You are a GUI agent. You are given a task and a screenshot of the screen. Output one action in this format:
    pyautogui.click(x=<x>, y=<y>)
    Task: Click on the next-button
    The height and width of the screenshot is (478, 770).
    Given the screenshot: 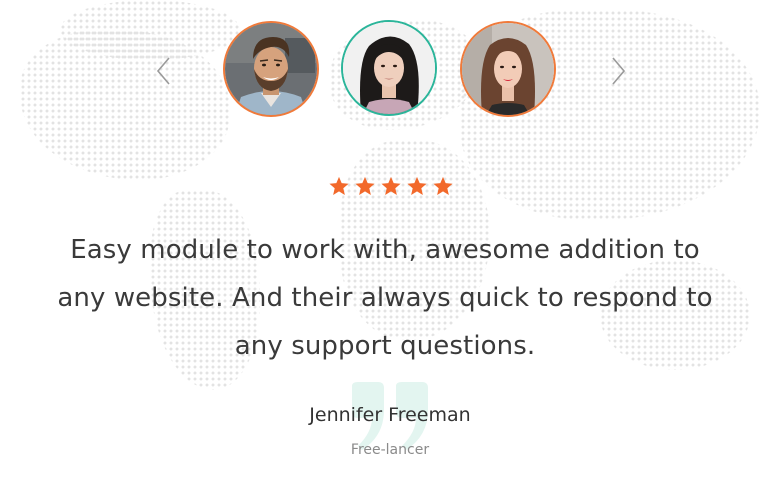 What is the action you would take?
    pyautogui.click(x=618, y=71)
    